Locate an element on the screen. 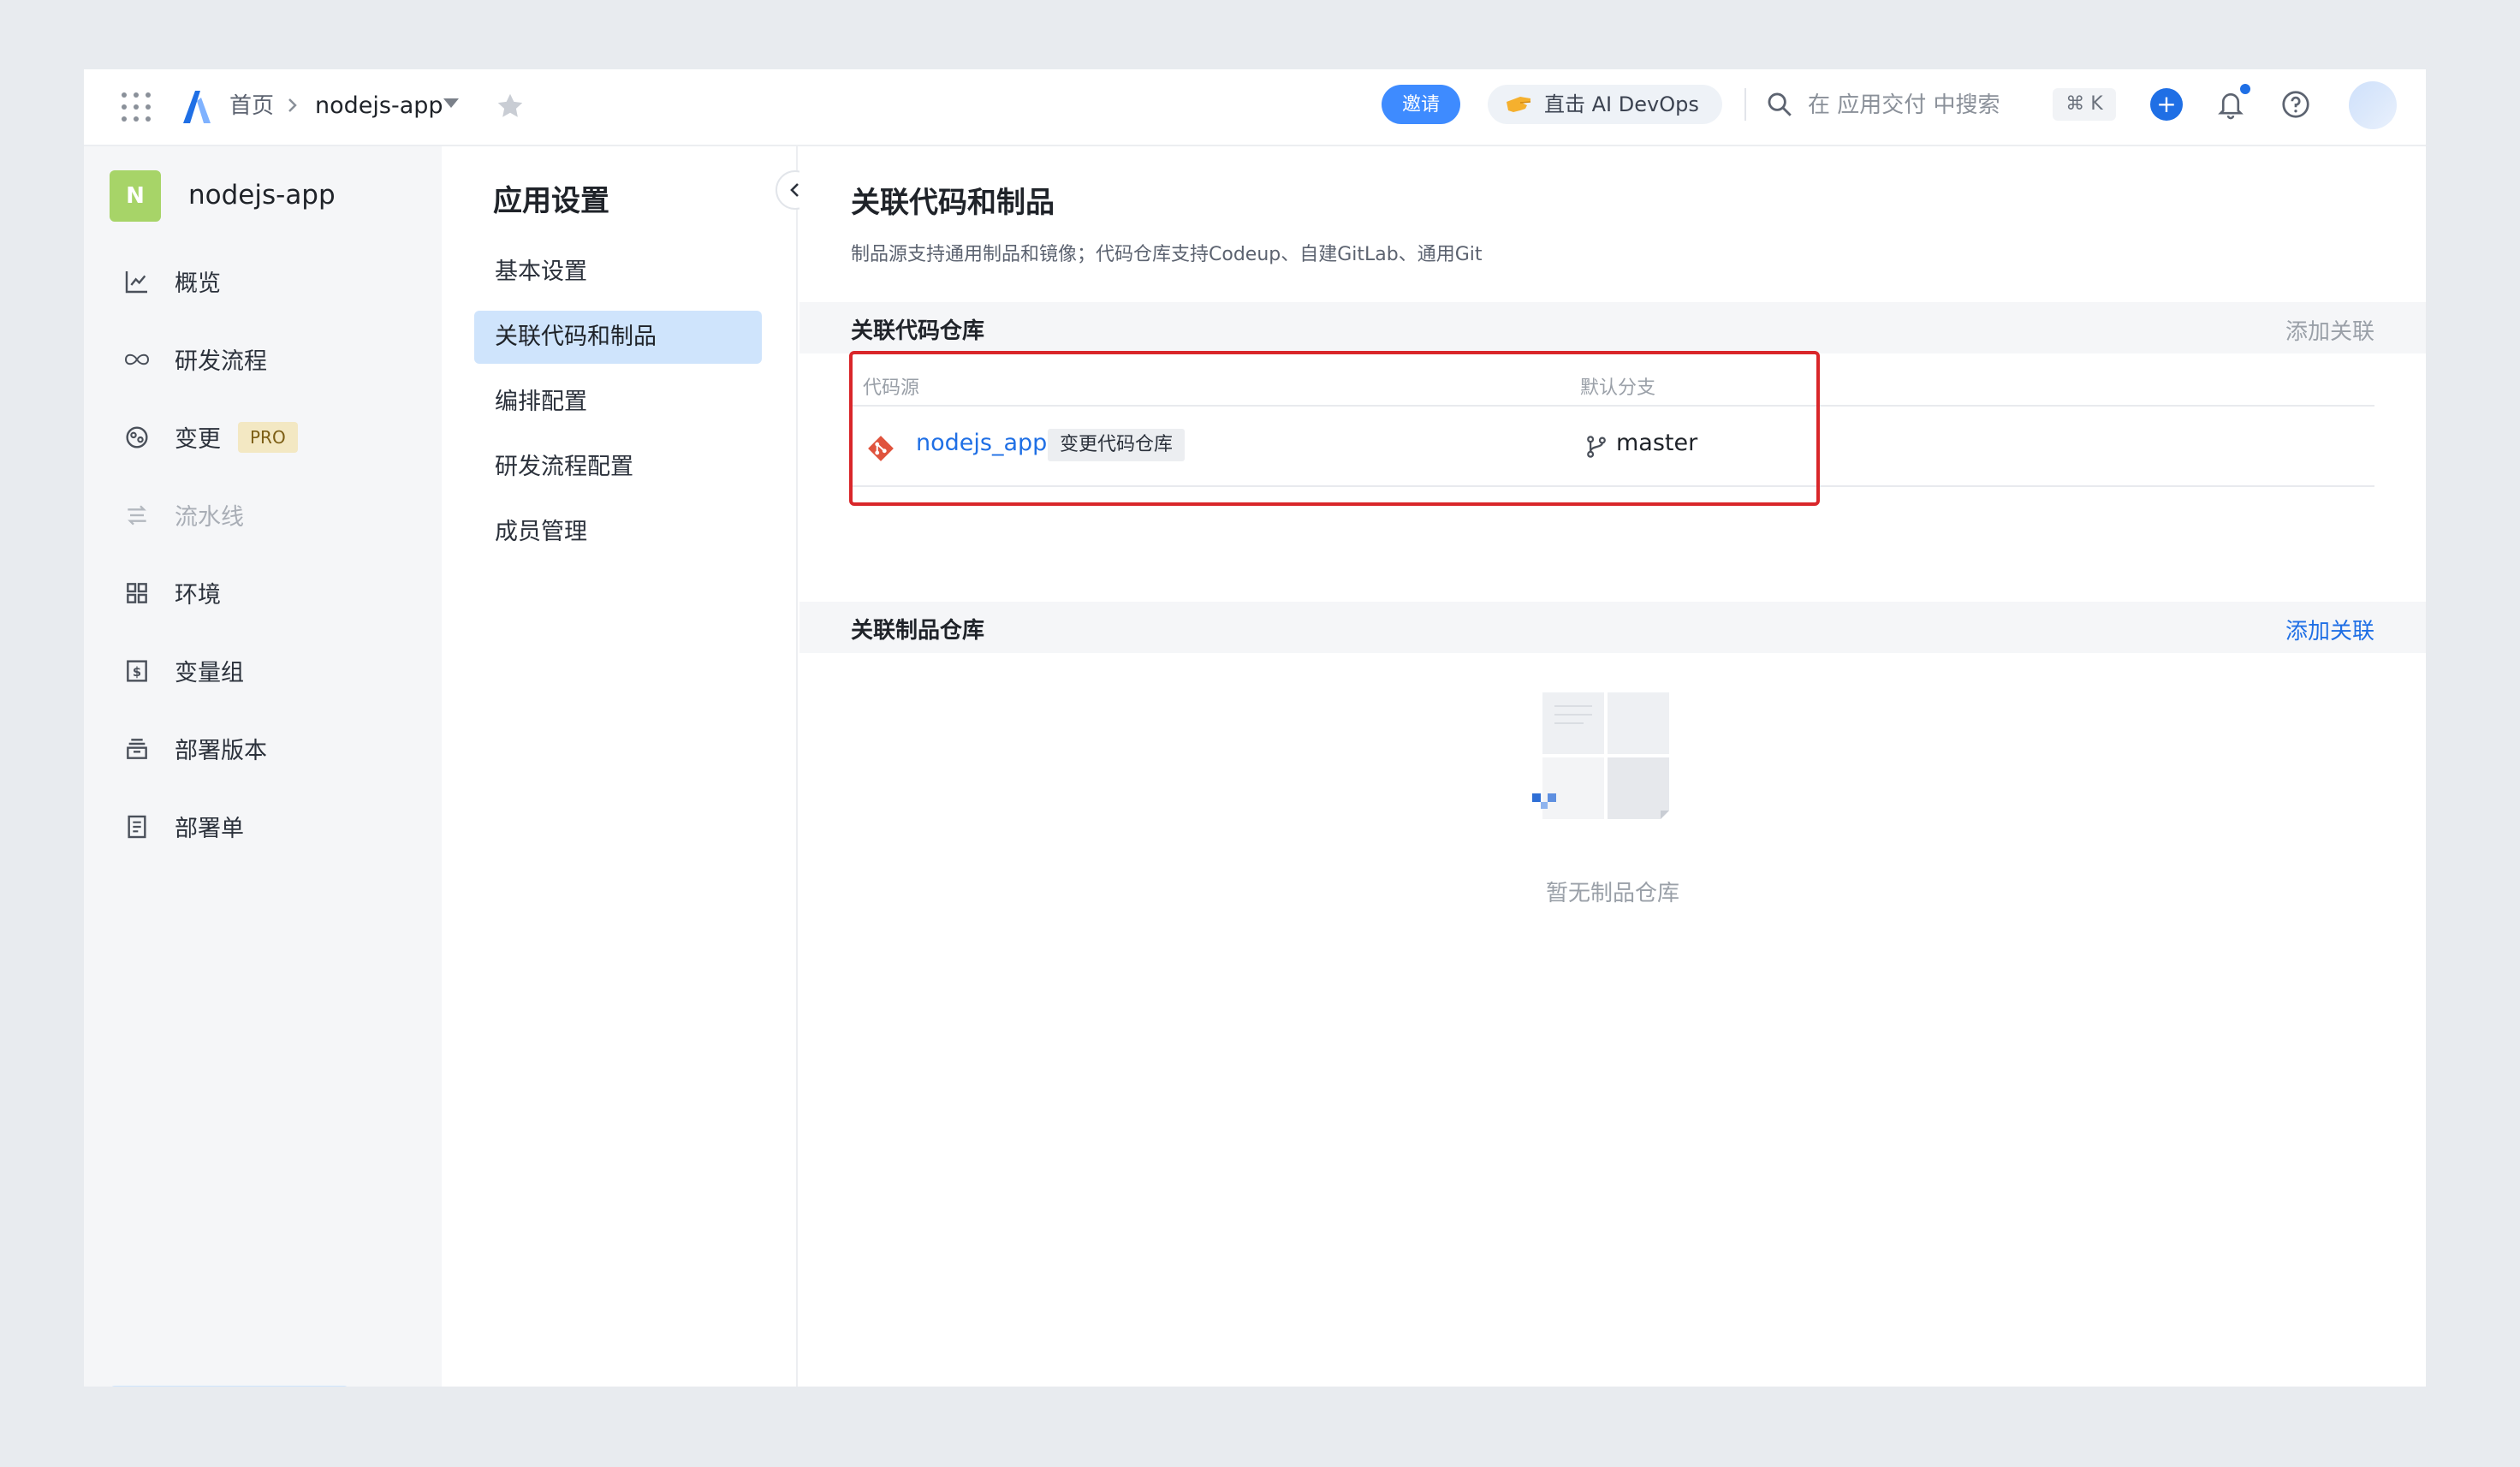 Image resolution: width=2520 pixels, height=1467 pixels. subnav-item-devflow-config: 研发流程配置 is located at coordinates (618, 467).